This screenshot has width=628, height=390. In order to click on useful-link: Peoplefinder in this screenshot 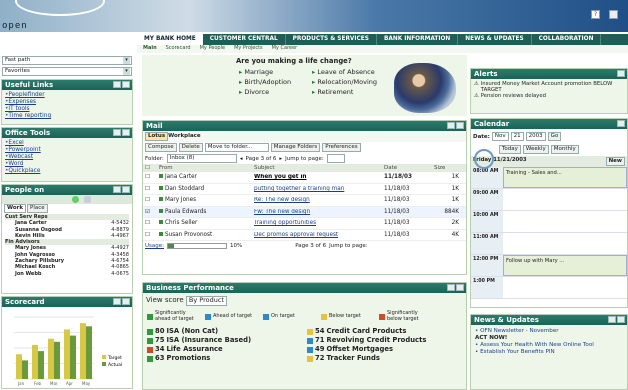, I will do `click(67, 95)`.